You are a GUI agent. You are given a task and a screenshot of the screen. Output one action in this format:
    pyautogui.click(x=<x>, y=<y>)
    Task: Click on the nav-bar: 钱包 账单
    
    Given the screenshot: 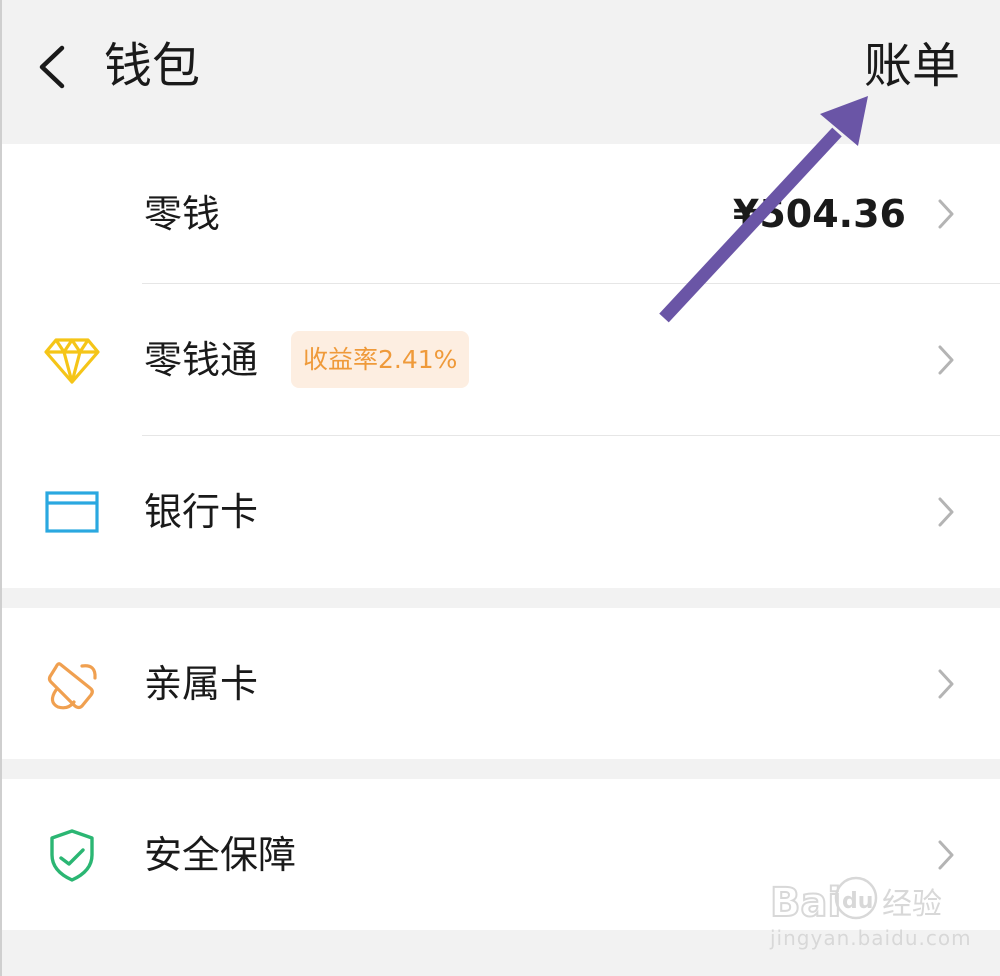 What is the action you would take?
    pyautogui.click(x=501, y=72)
    